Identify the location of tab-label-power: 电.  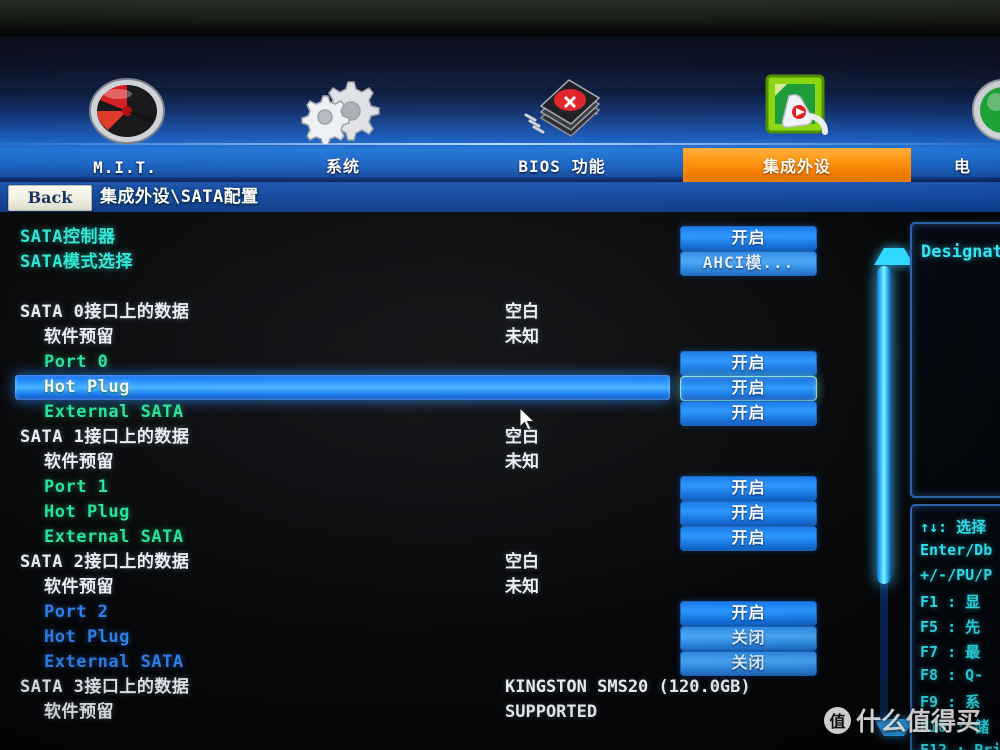
(963, 166).